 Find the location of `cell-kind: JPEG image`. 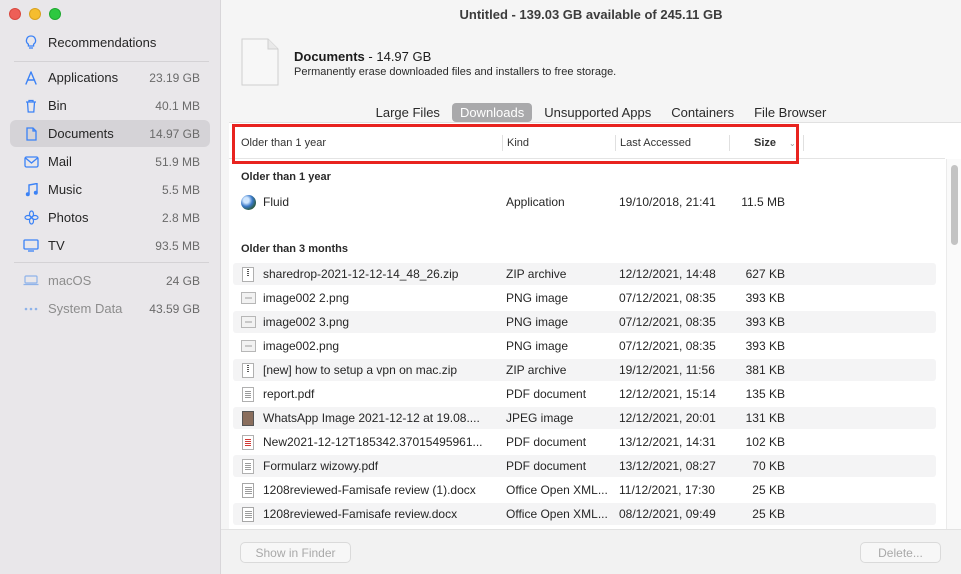

cell-kind: JPEG image is located at coordinates (540, 418).